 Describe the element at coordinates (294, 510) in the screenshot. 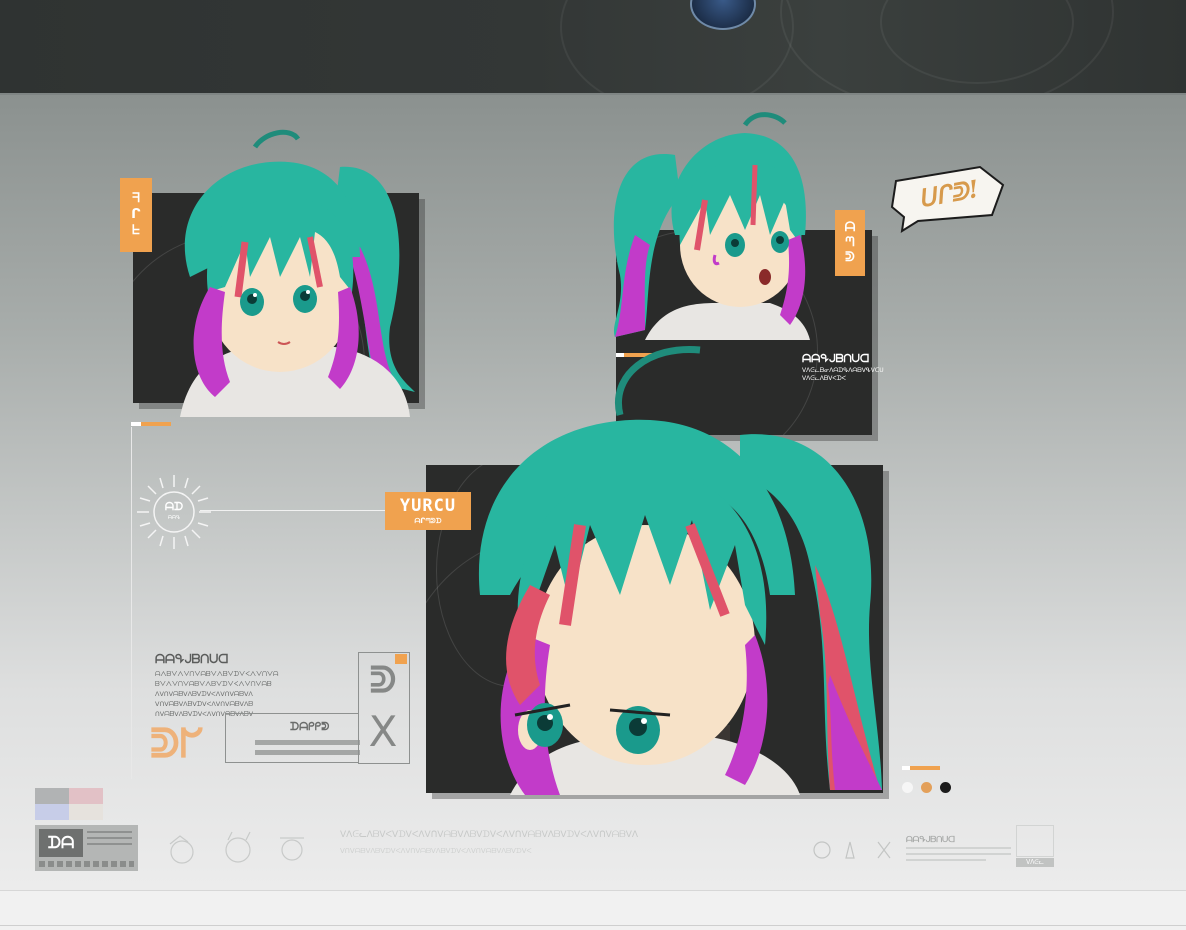

I see `connector-line` at that location.